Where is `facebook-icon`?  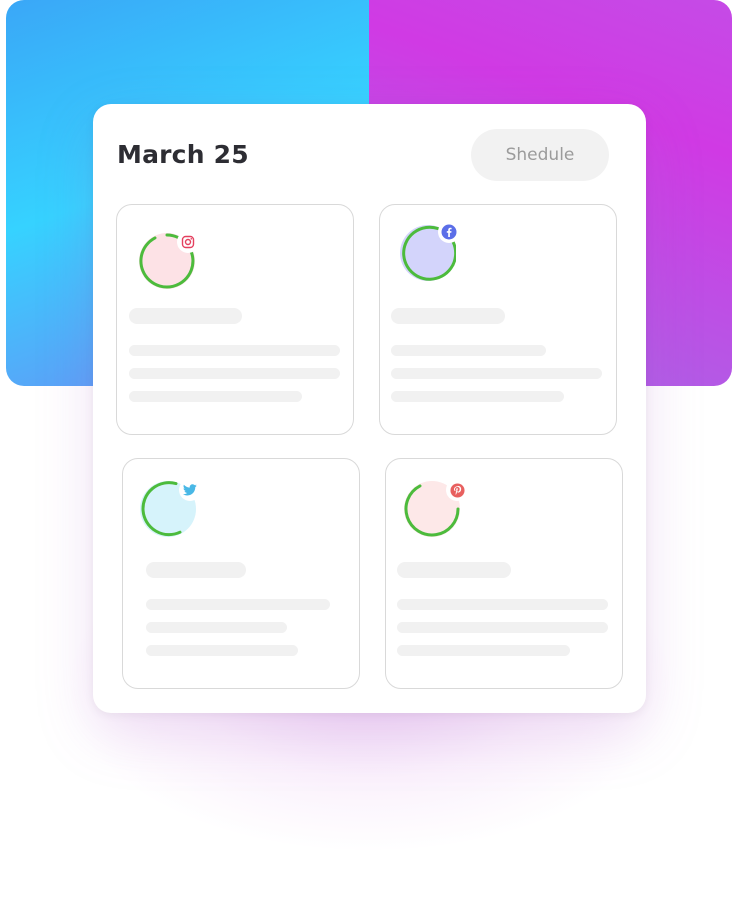
facebook-icon is located at coordinates (449, 232).